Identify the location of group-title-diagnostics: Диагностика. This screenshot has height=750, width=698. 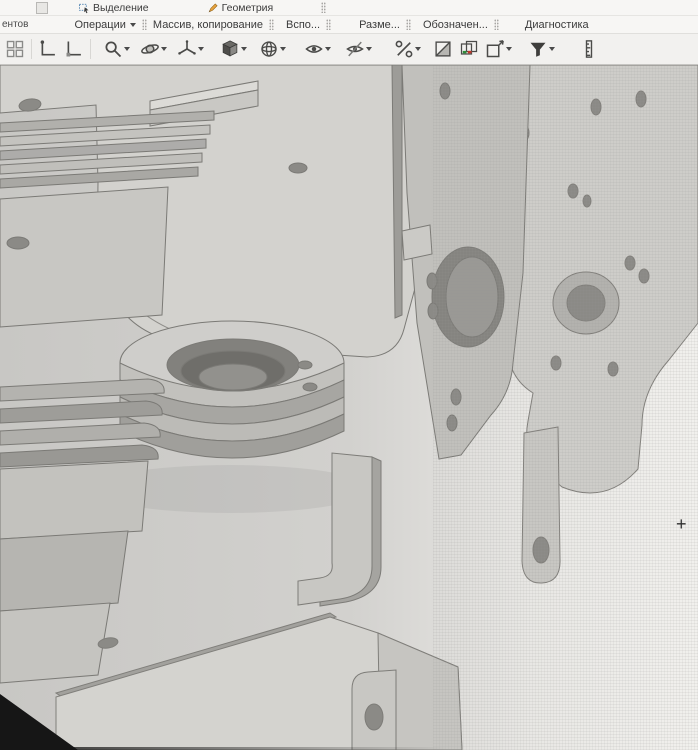
(557, 25).